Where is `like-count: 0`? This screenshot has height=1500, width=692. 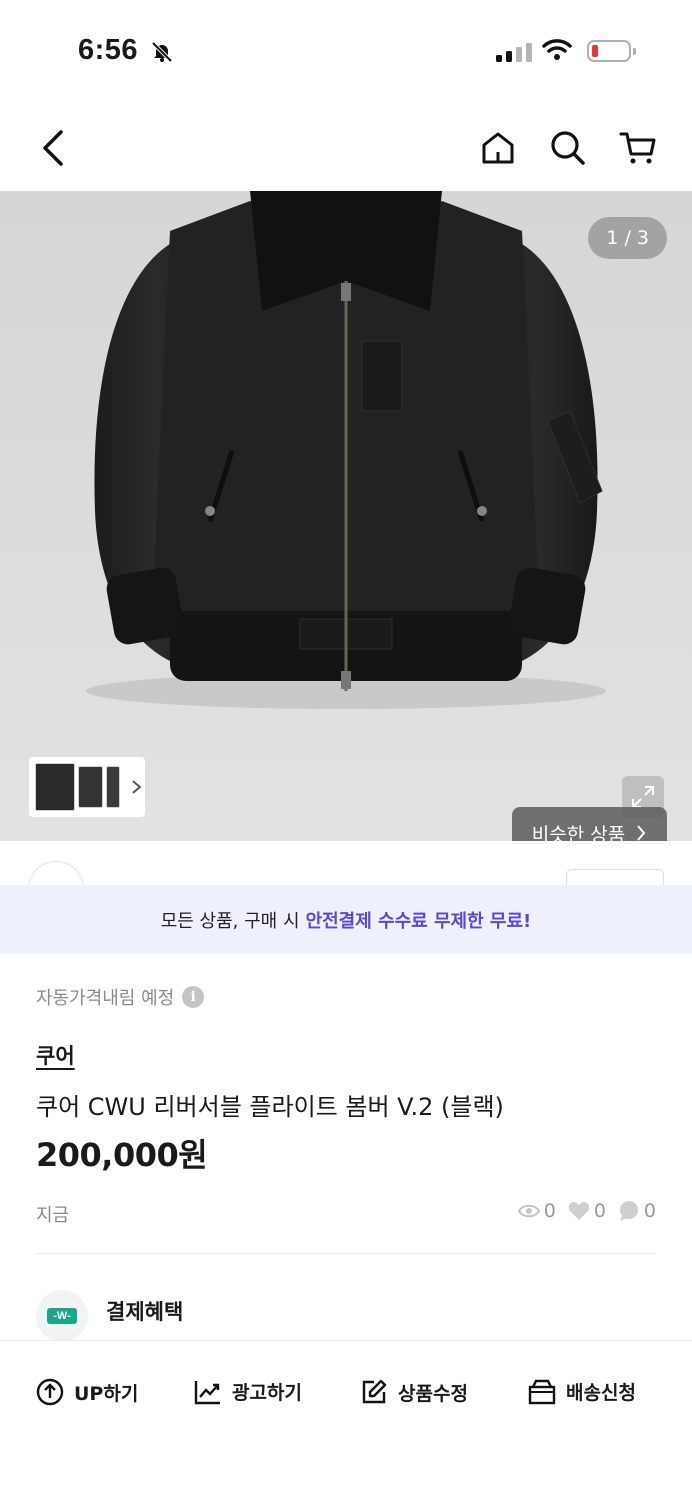
like-count: 0 is located at coordinates (599, 1211).